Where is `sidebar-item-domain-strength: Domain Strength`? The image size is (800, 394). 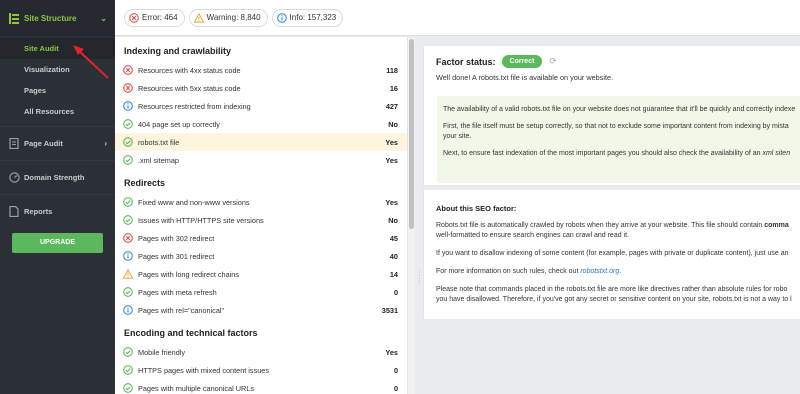
sidebar-item-domain-strength: Domain Strength is located at coordinates (57, 177).